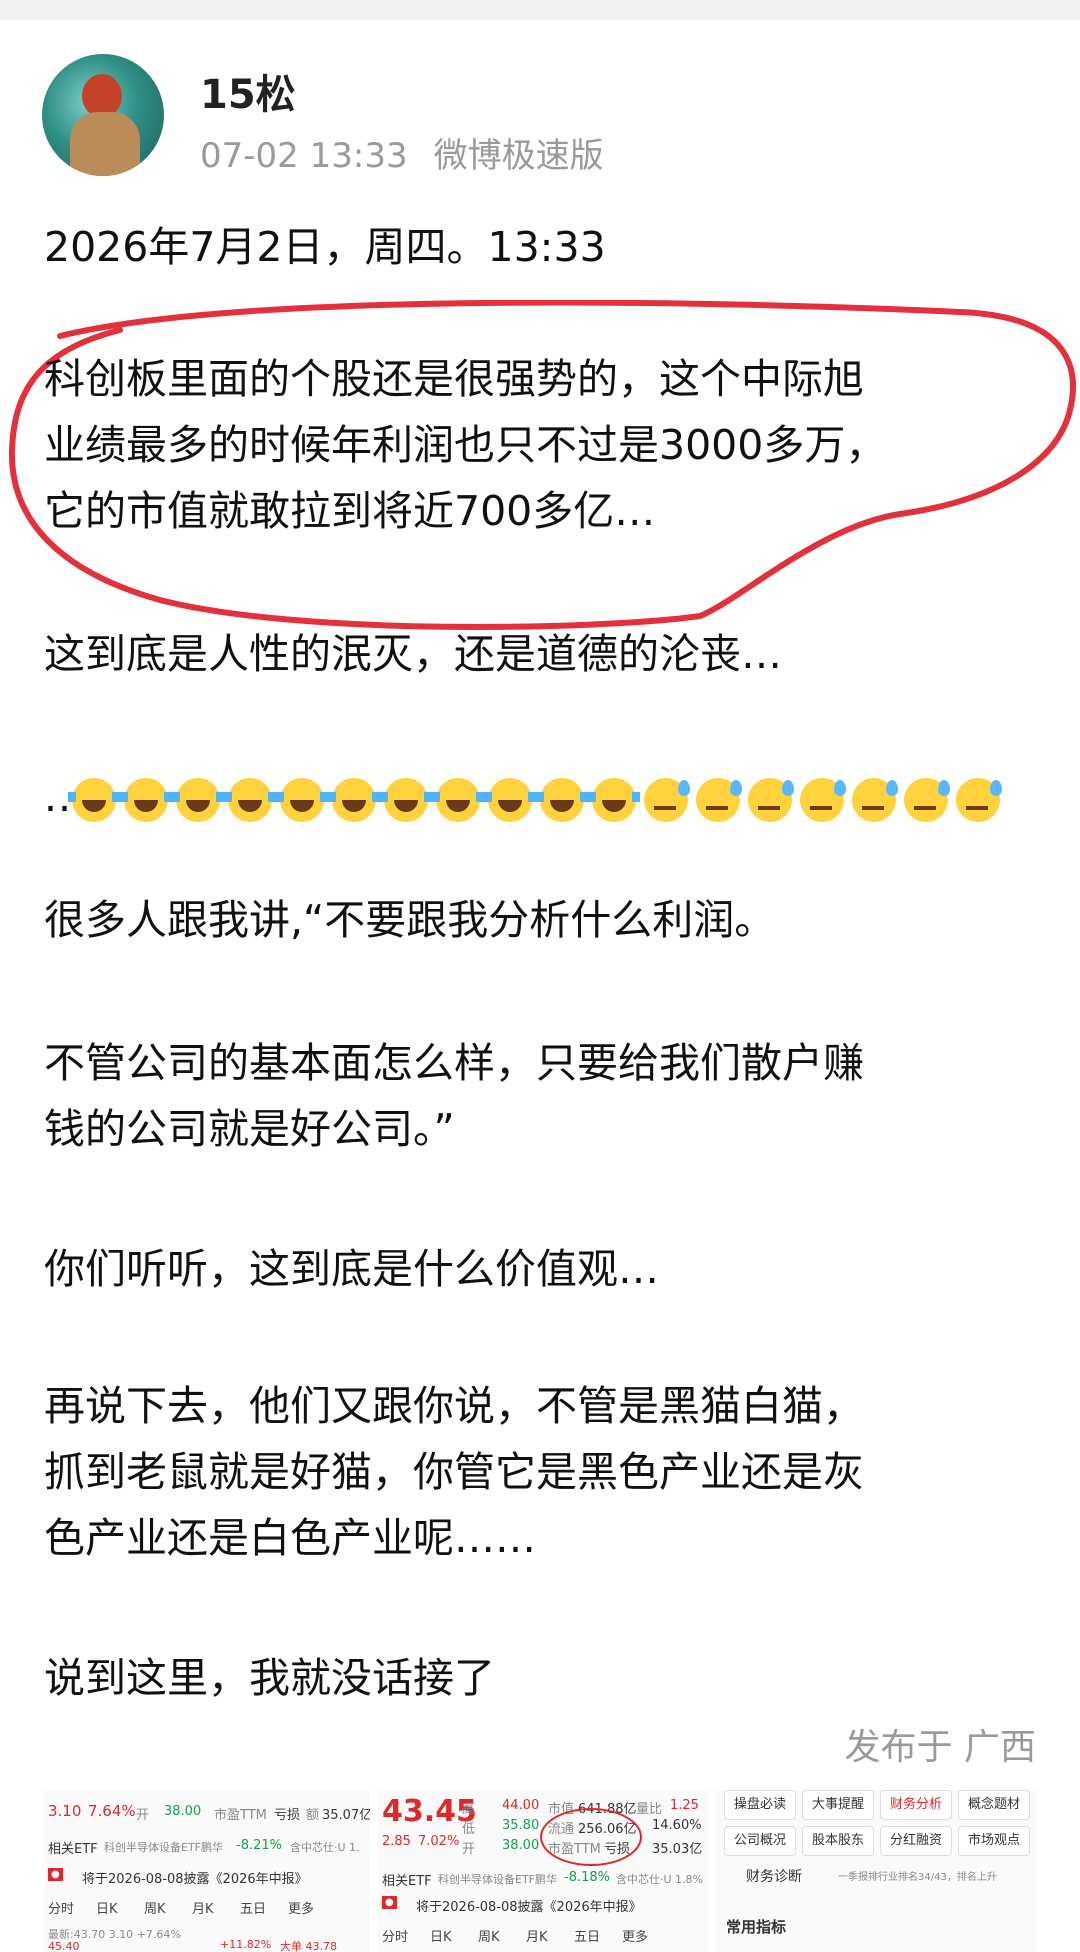 The width and height of the screenshot is (1080, 1952). What do you see at coordinates (469, 1809) in the screenshot?
I see `img2-high-label: 高` at bounding box center [469, 1809].